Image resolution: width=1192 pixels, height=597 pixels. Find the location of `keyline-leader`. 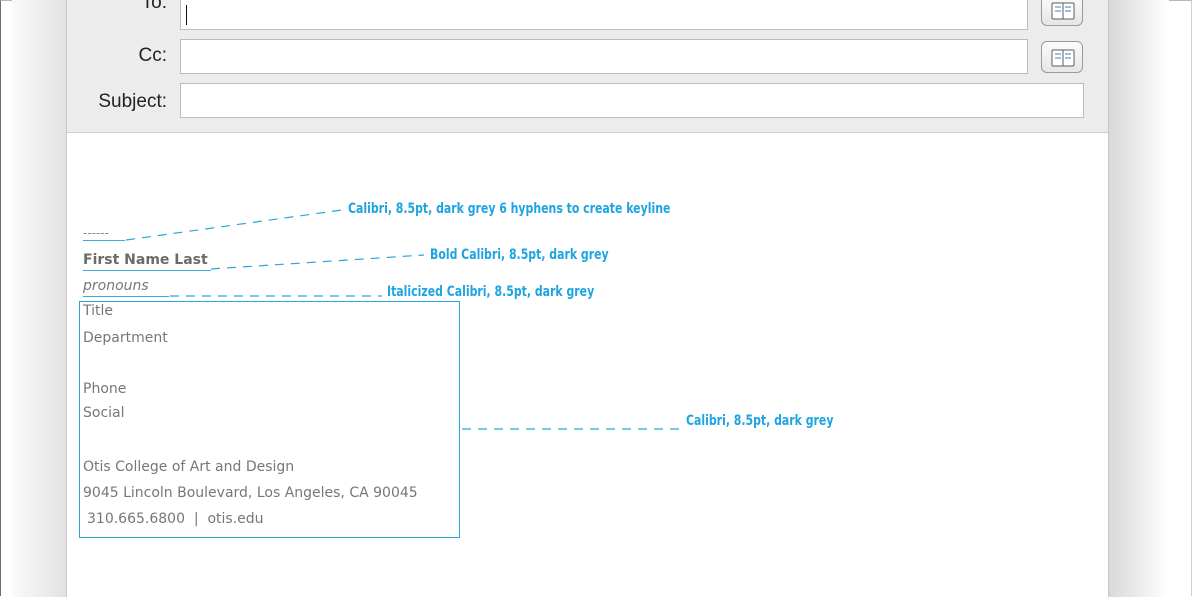

keyline-leader is located at coordinates (234, 225).